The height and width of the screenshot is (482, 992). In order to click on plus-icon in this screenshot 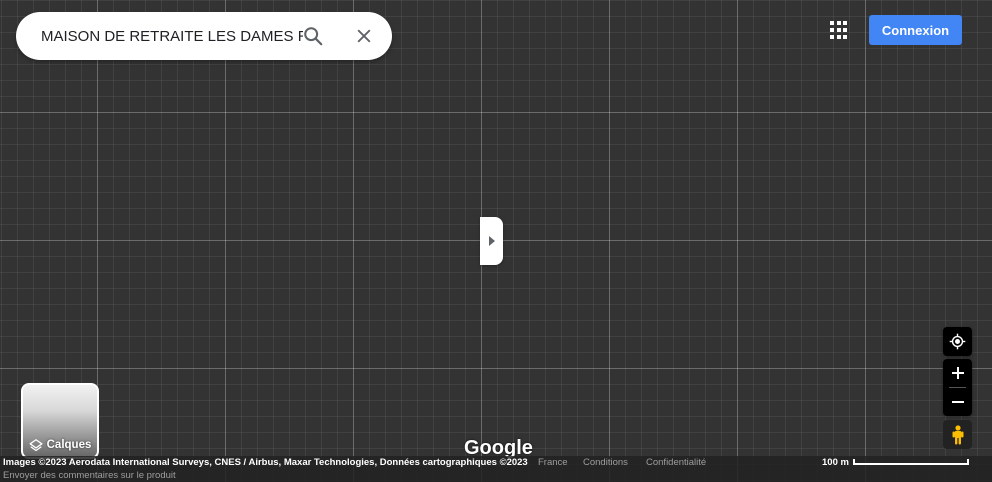, I will do `click(957, 373)`.